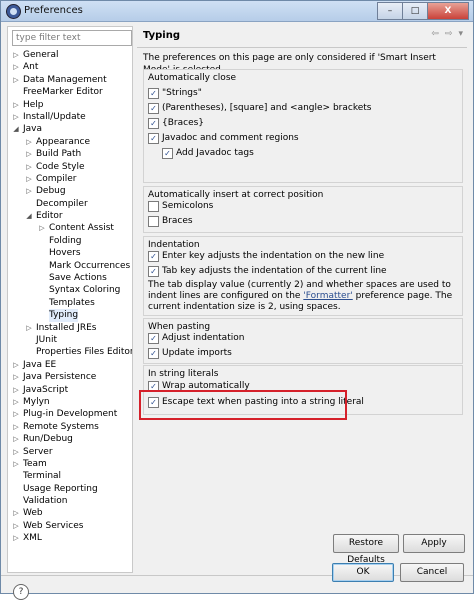 This screenshot has height=600, width=474. I want to click on tree-item: ▷ JavaScript, so click(70, 390).